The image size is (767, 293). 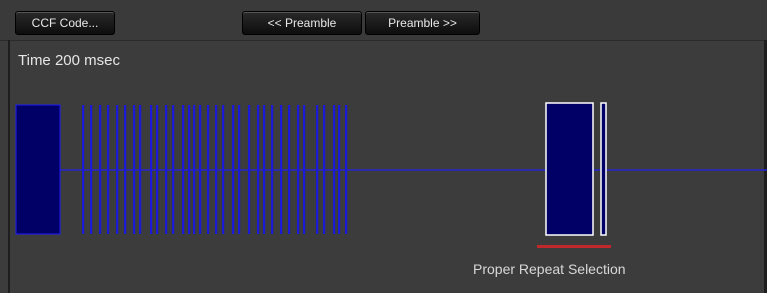 I want to click on repeat-selection-label: Proper Repeat Selection, so click(x=549, y=269).